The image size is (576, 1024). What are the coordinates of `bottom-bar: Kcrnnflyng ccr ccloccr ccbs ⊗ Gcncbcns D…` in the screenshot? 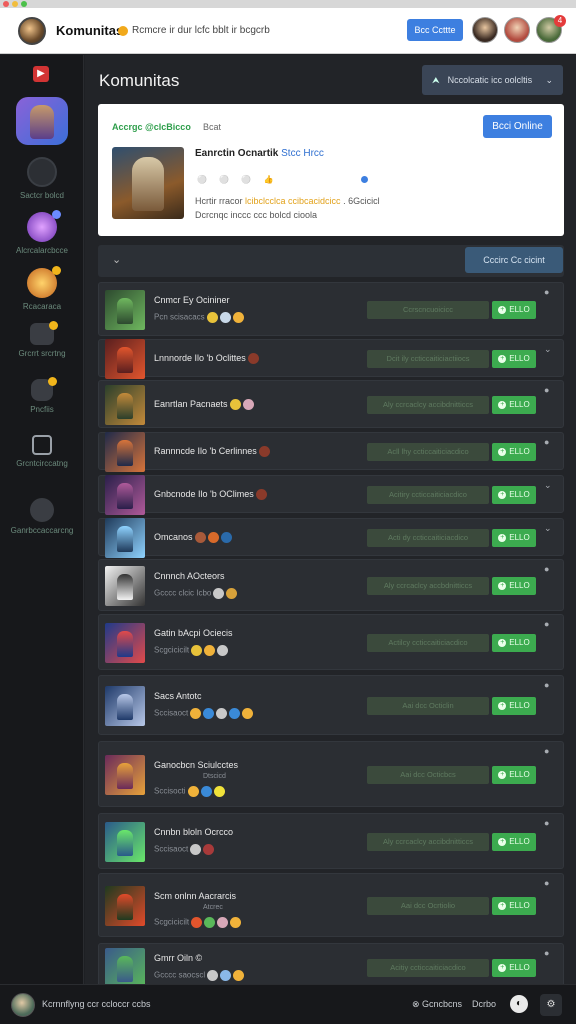 It's located at (288, 1004).